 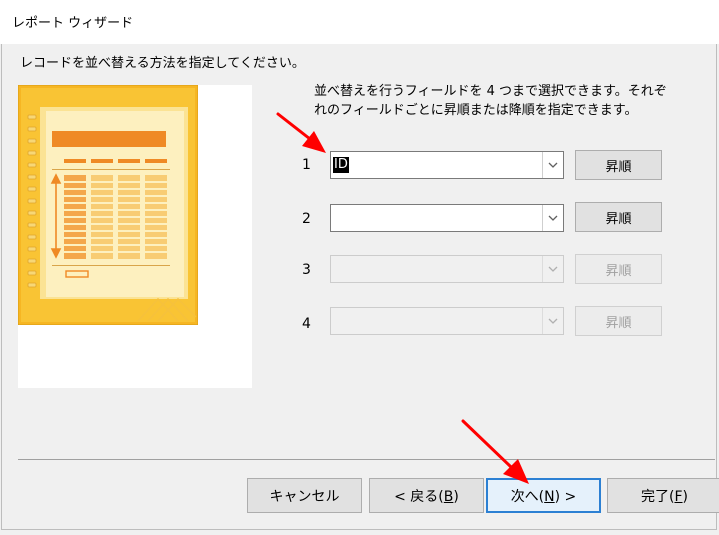 I want to click on finish-button: 完了(F), so click(x=663, y=495).